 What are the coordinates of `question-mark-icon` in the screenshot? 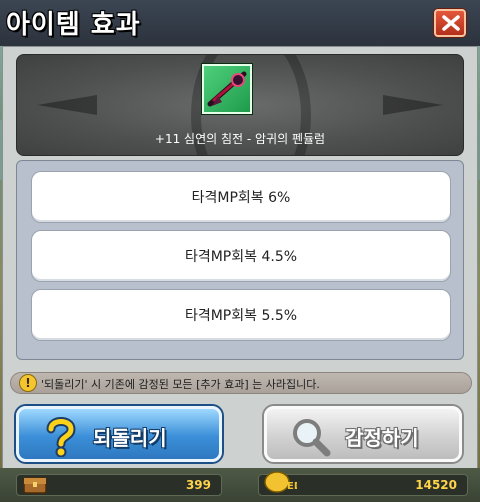 It's located at (61, 437).